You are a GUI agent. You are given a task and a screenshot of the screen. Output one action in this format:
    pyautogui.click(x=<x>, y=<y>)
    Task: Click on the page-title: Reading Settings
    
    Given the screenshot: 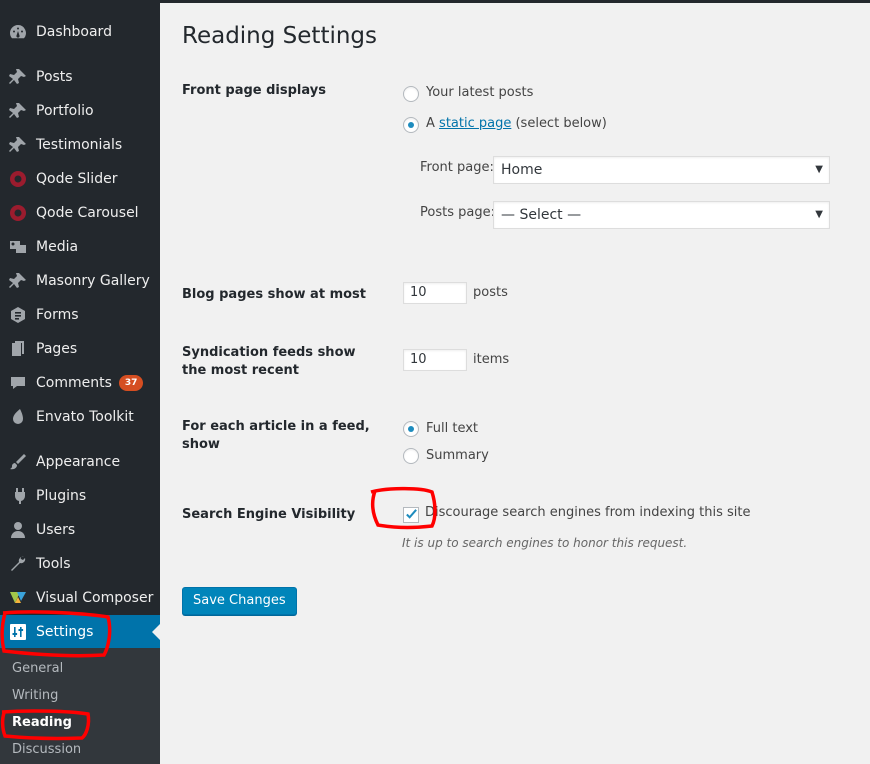 What is the action you would take?
    pyautogui.click(x=280, y=36)
    